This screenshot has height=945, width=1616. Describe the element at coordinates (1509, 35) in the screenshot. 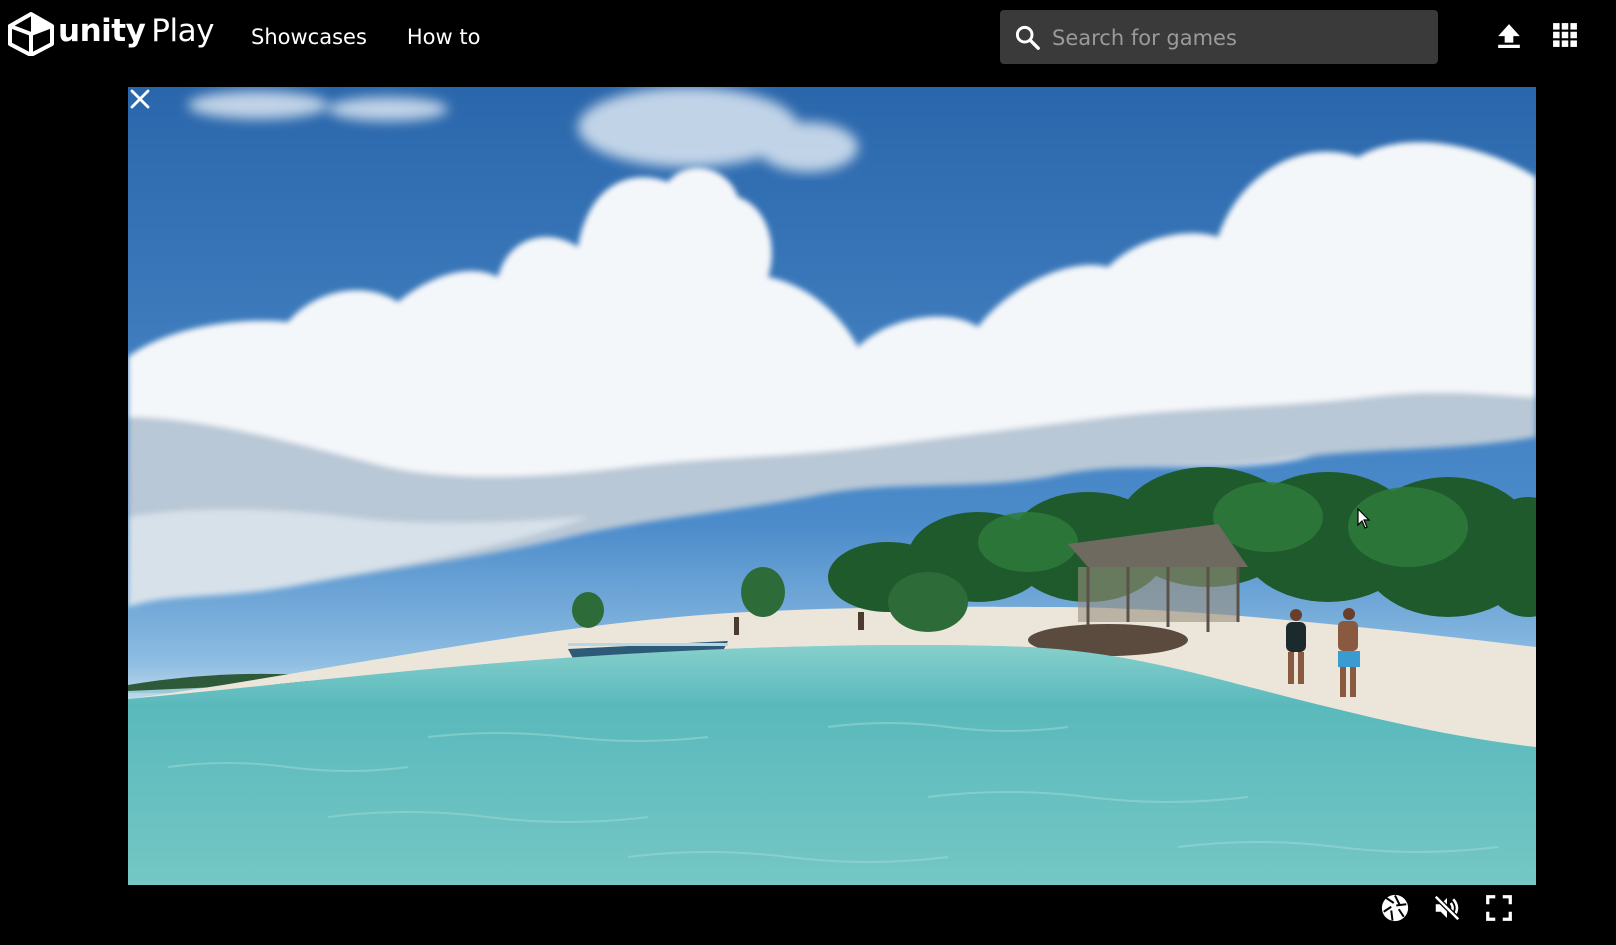

I see `upload-icon` at that location.